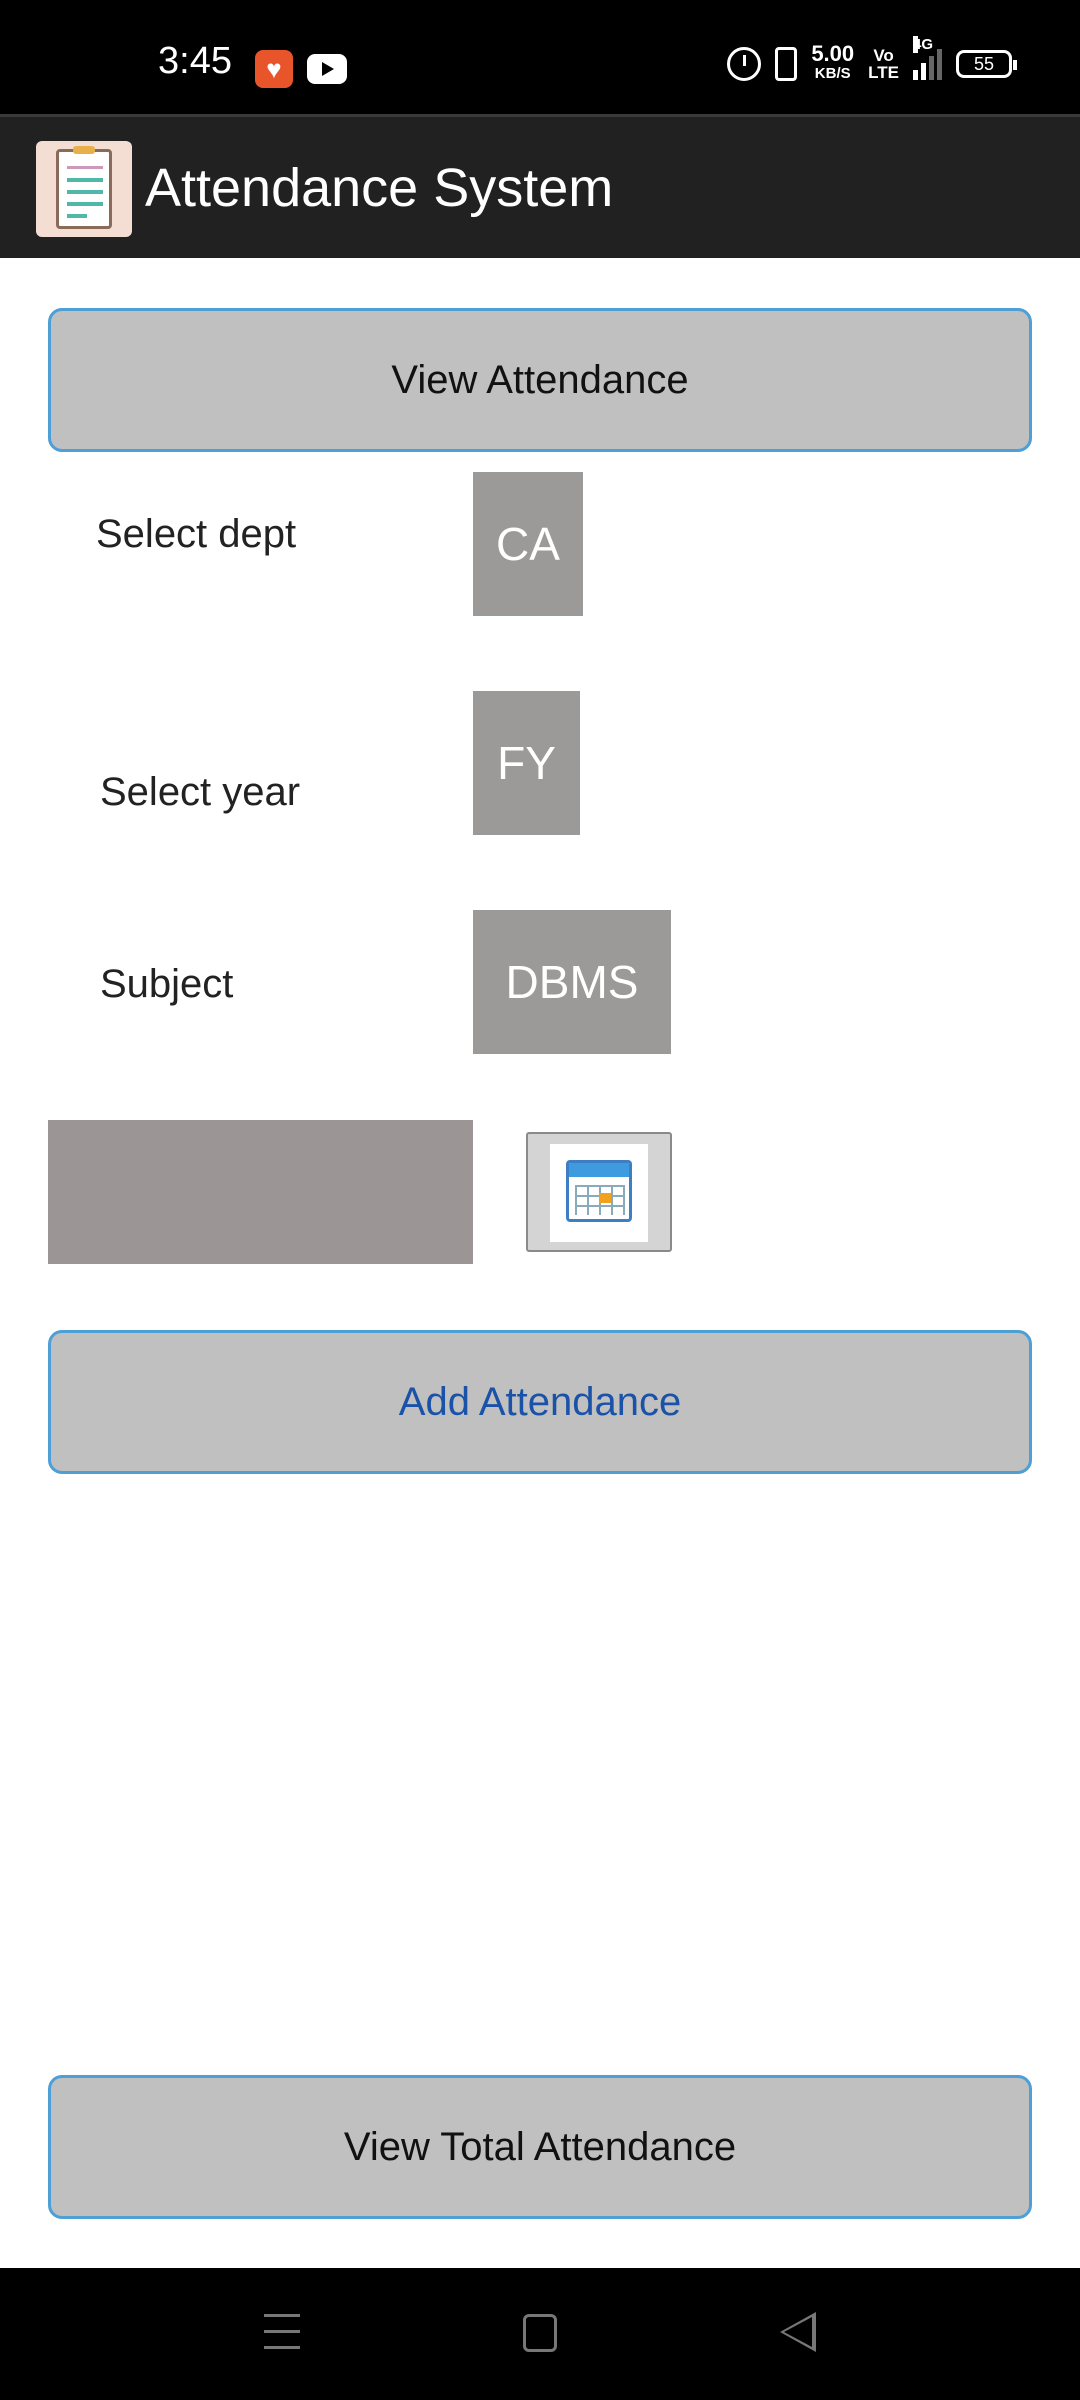 The height and width of the screenshot is (2400, 1080). What do you see at coordinates (883, 72) in the screenshot?
I see `volte-line2: LTE` at bounding box center [883, 72].